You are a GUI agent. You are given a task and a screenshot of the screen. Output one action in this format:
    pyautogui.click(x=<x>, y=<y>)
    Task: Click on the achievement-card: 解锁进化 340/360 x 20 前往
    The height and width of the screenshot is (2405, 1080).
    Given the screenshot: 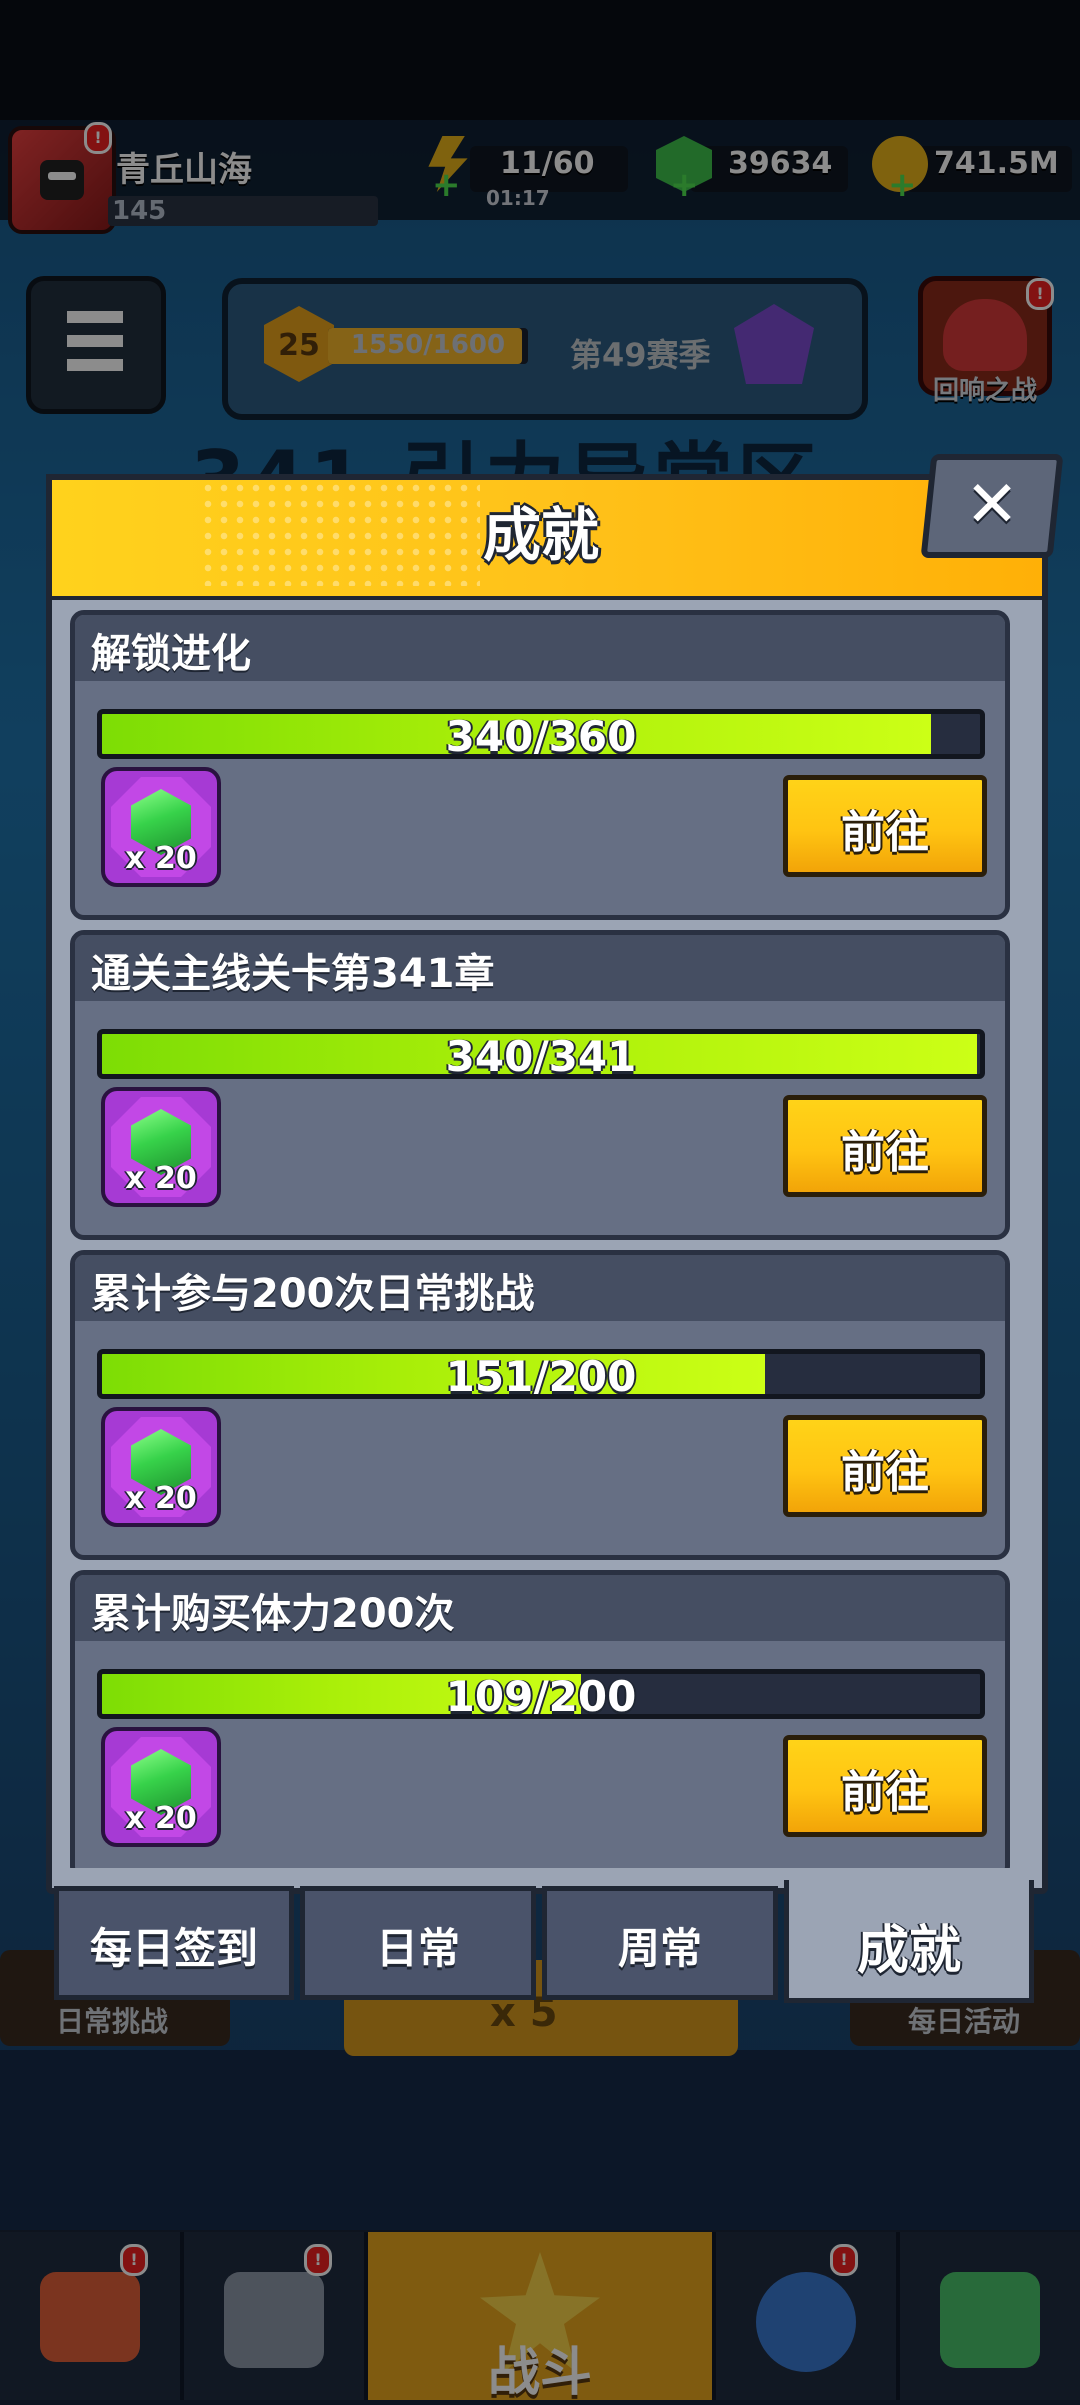 What is the action you would take?
    pyautogui.click(x=540, y=765)
    